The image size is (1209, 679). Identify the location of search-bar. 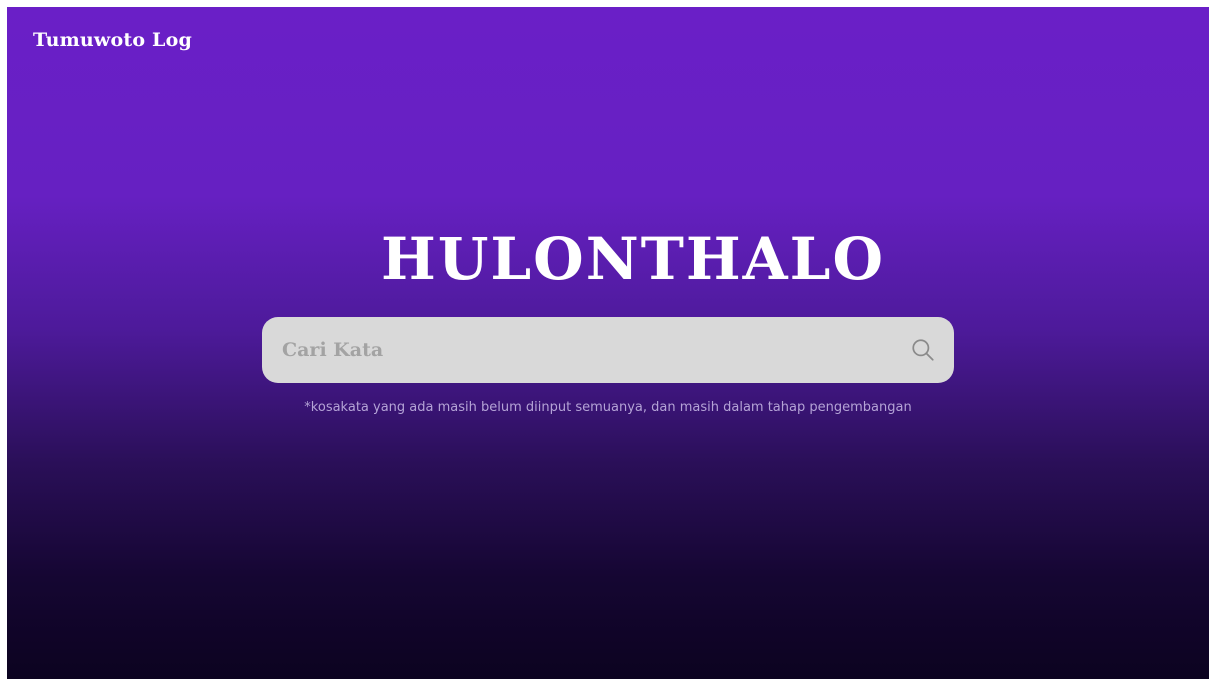
(608, 350).